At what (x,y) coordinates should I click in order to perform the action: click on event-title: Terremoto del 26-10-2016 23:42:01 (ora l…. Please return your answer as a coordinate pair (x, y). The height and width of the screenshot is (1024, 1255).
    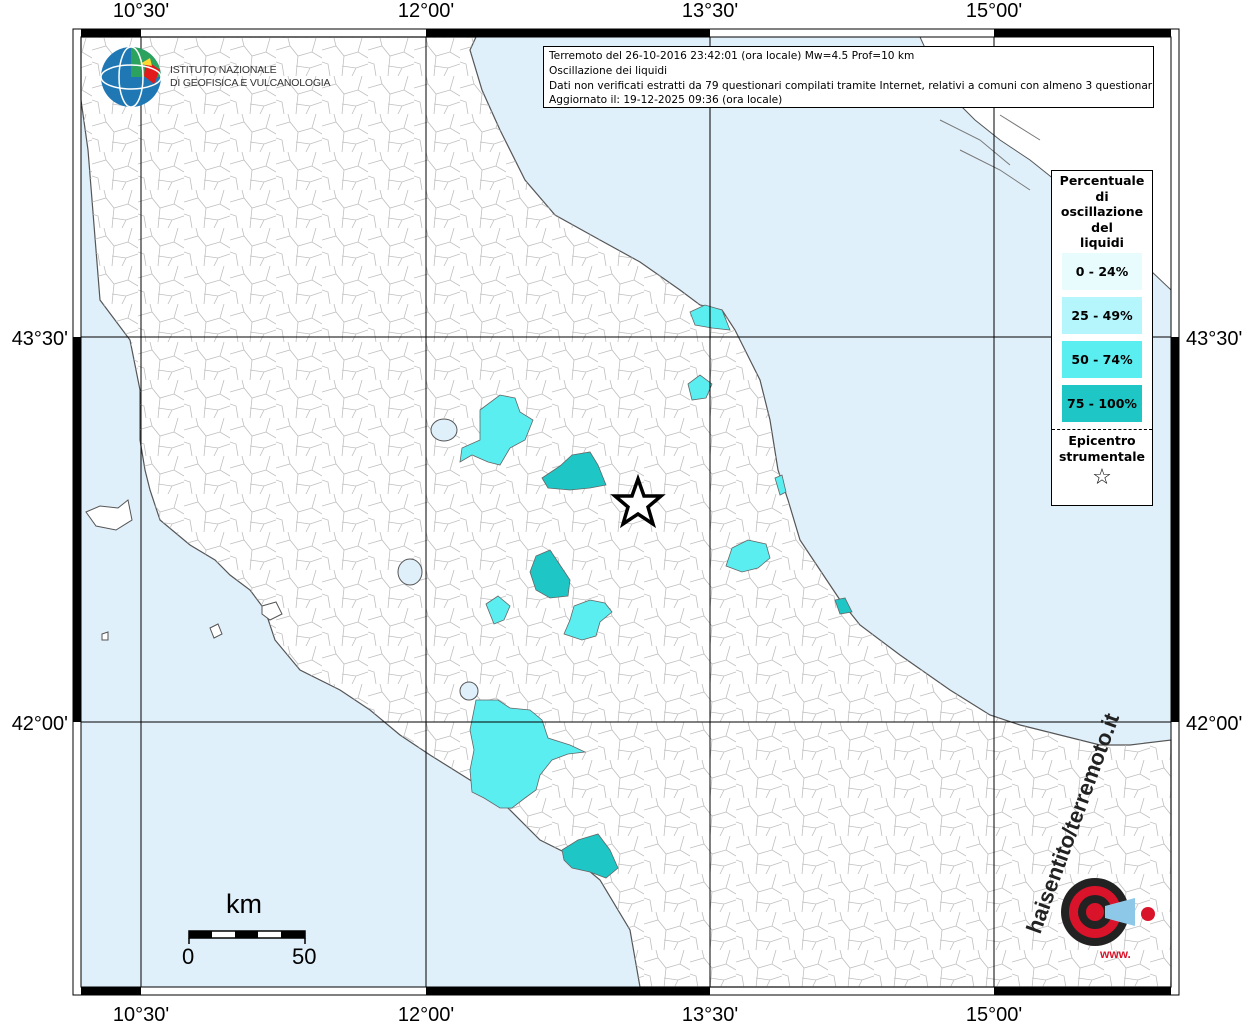
    Looking at the image, I should click on (732, 56).